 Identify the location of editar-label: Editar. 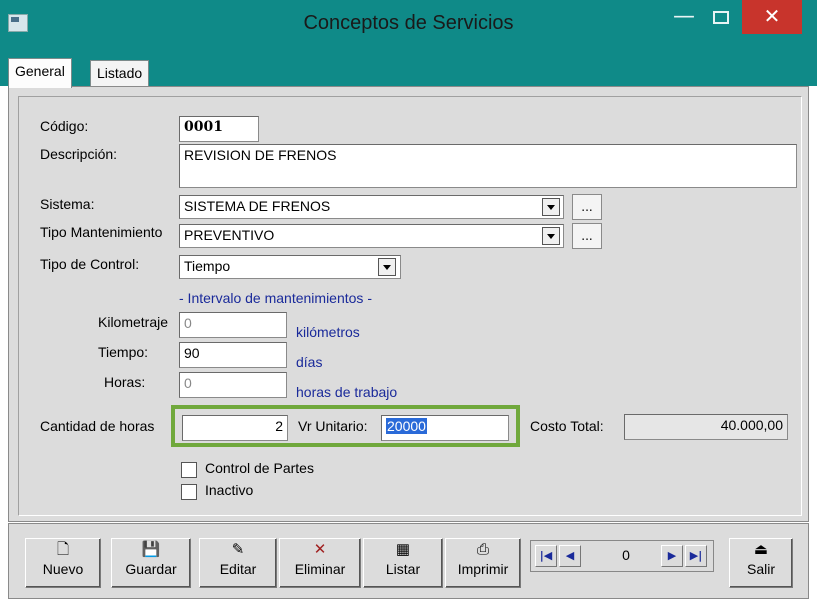
(238, 569).